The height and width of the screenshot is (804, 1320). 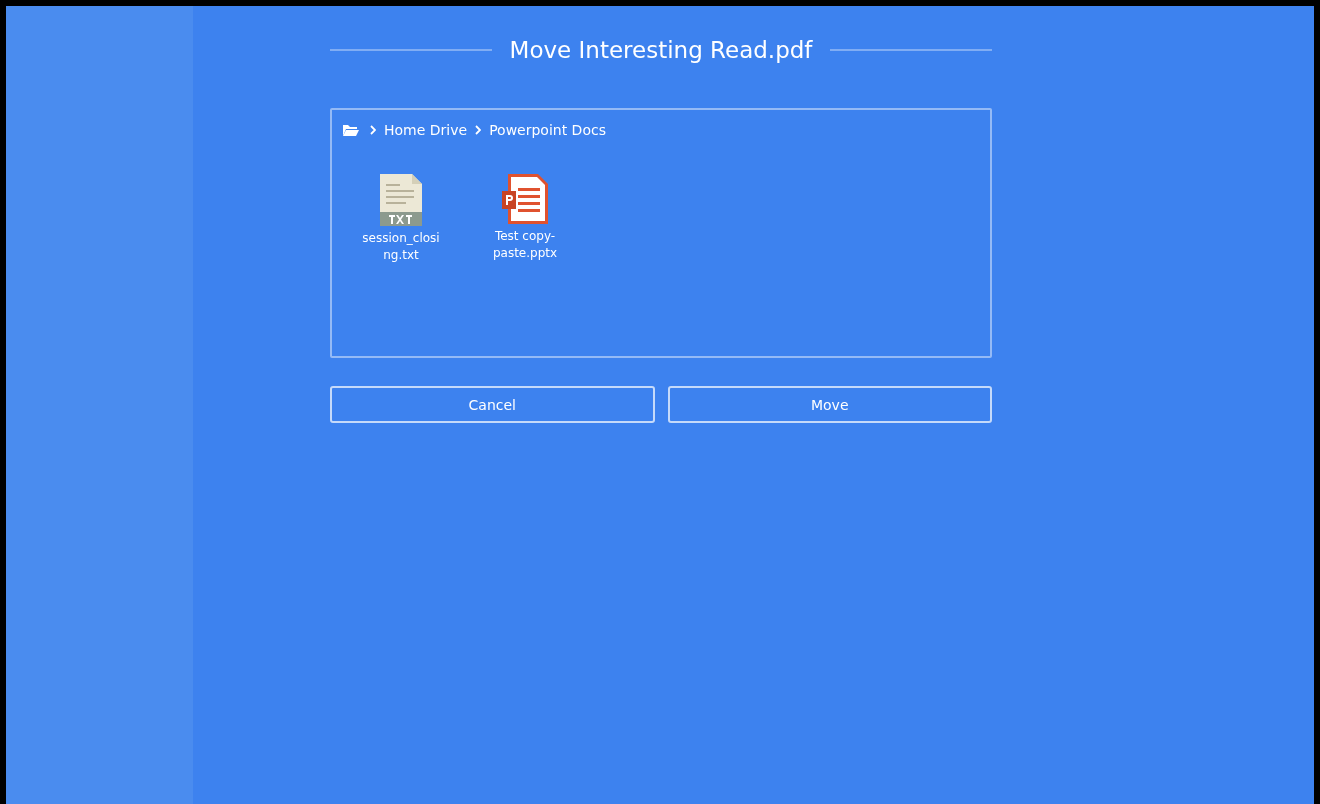 What do you see at coordinates (829, 404) in the screenshot?
I see `dialog-button: Move` at bounding box center [829, 404].